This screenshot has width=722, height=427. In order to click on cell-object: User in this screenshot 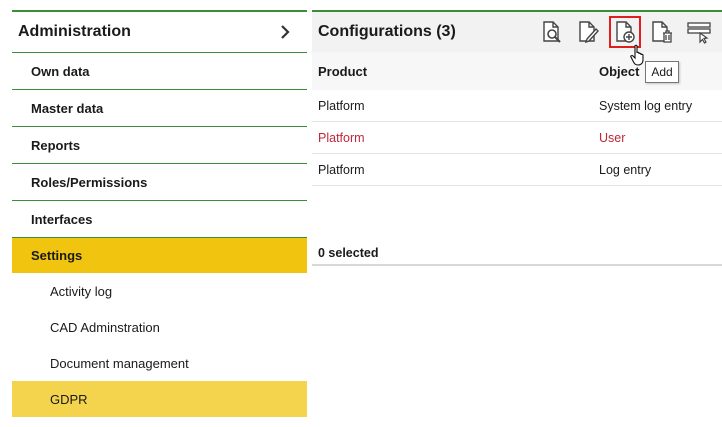, I will do `click(612, 137)`.